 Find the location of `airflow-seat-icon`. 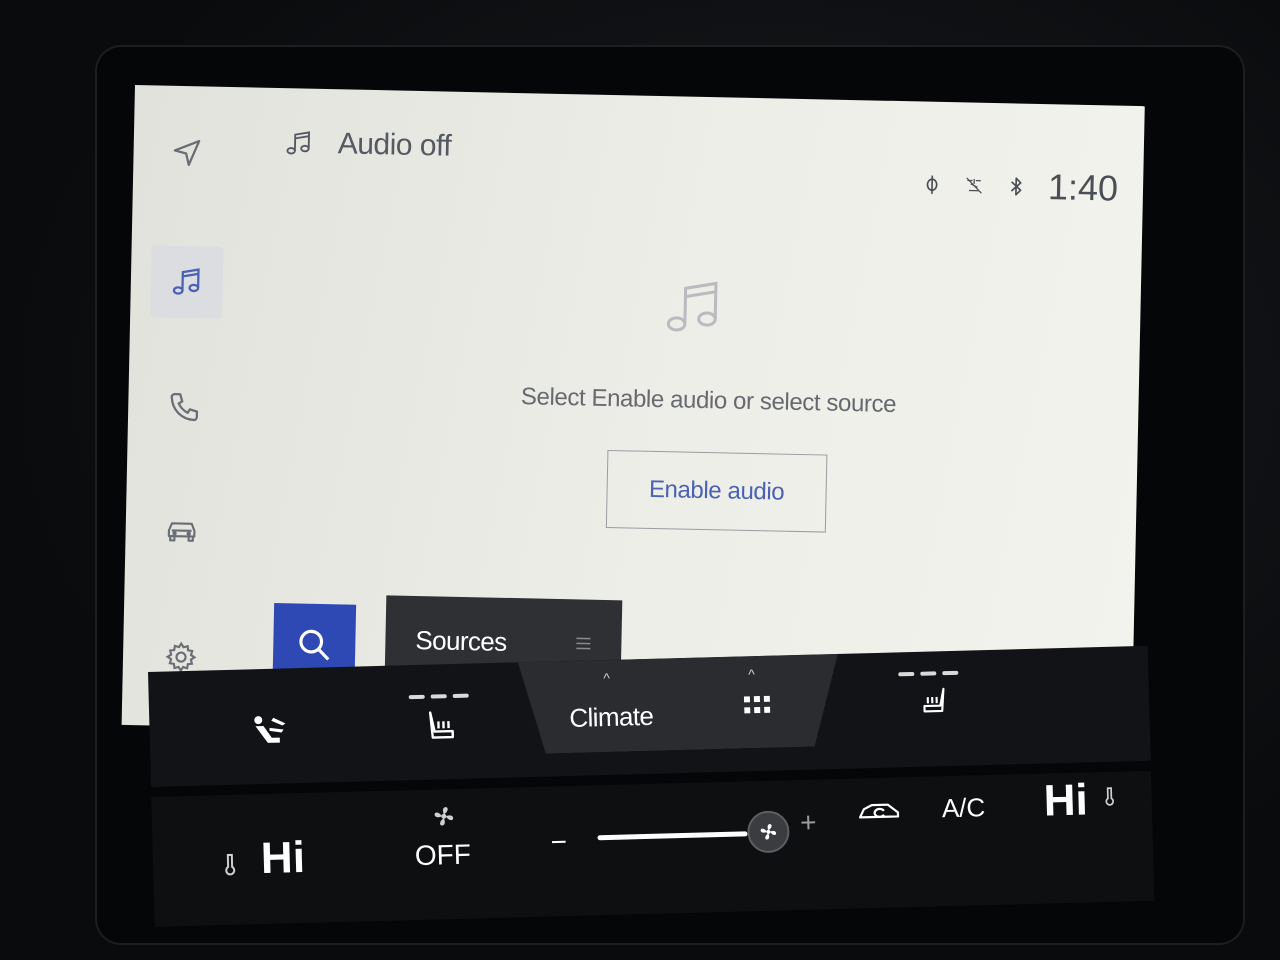

airflow-seat-icon is located at coordinates (270, 729).